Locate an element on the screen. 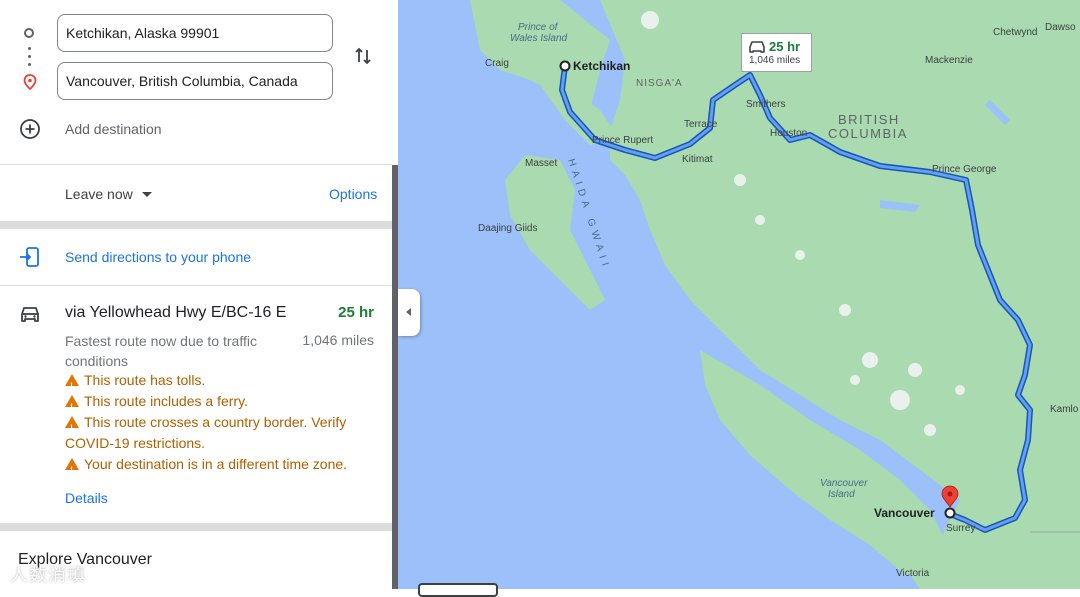 The width and height of the screenshot is (1080, 597). map-bottom-control is located at coordinates (458, 590).